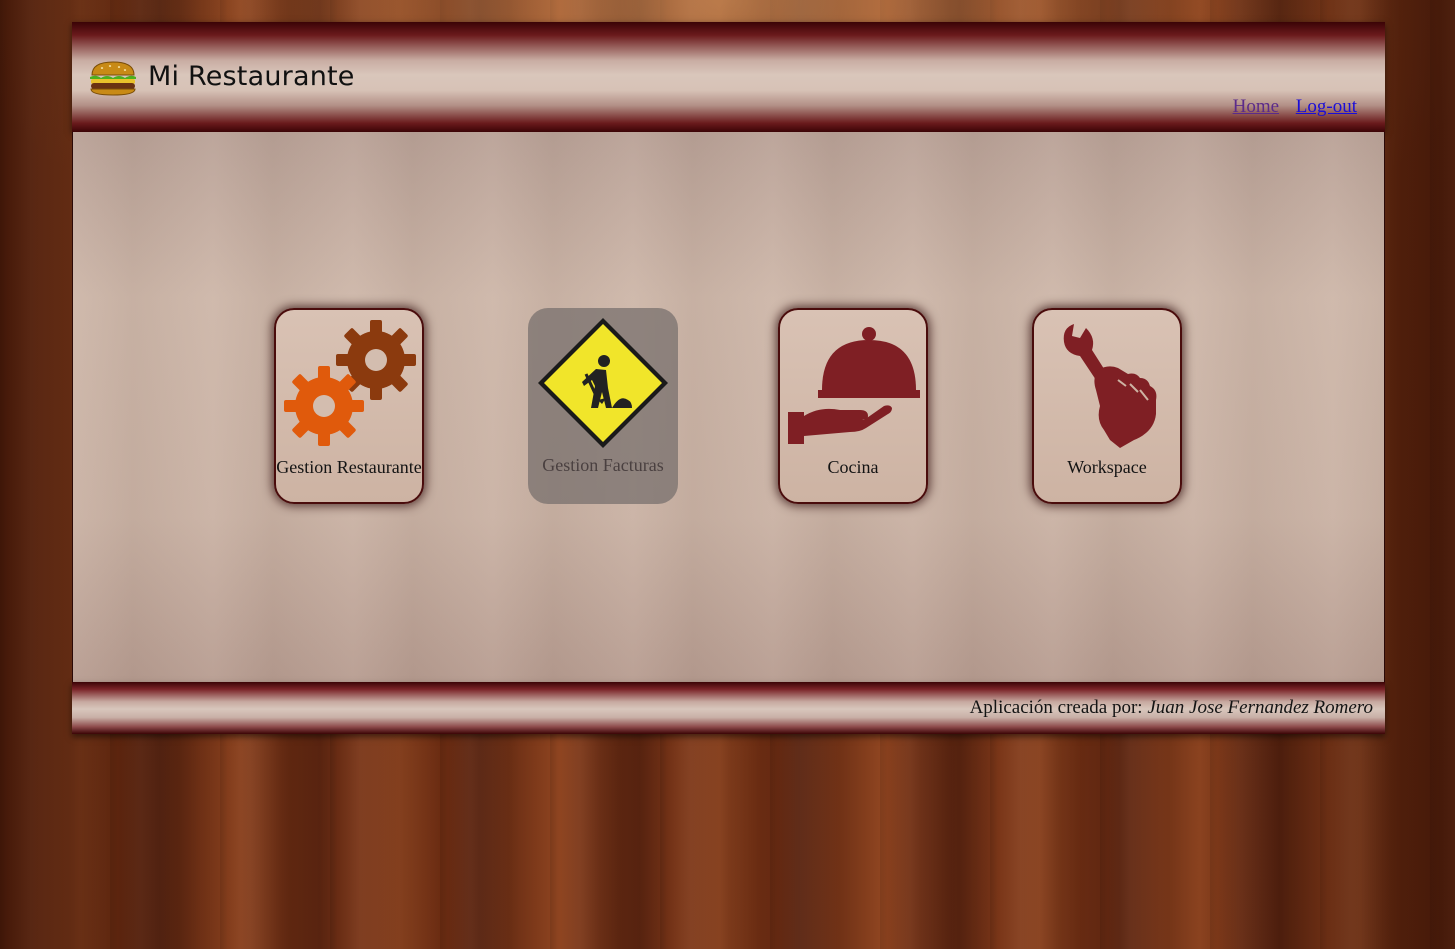 This screenshot has height=949, width=1455. I want to click on tile-label: Gestion Facturas, so click(603, 465).